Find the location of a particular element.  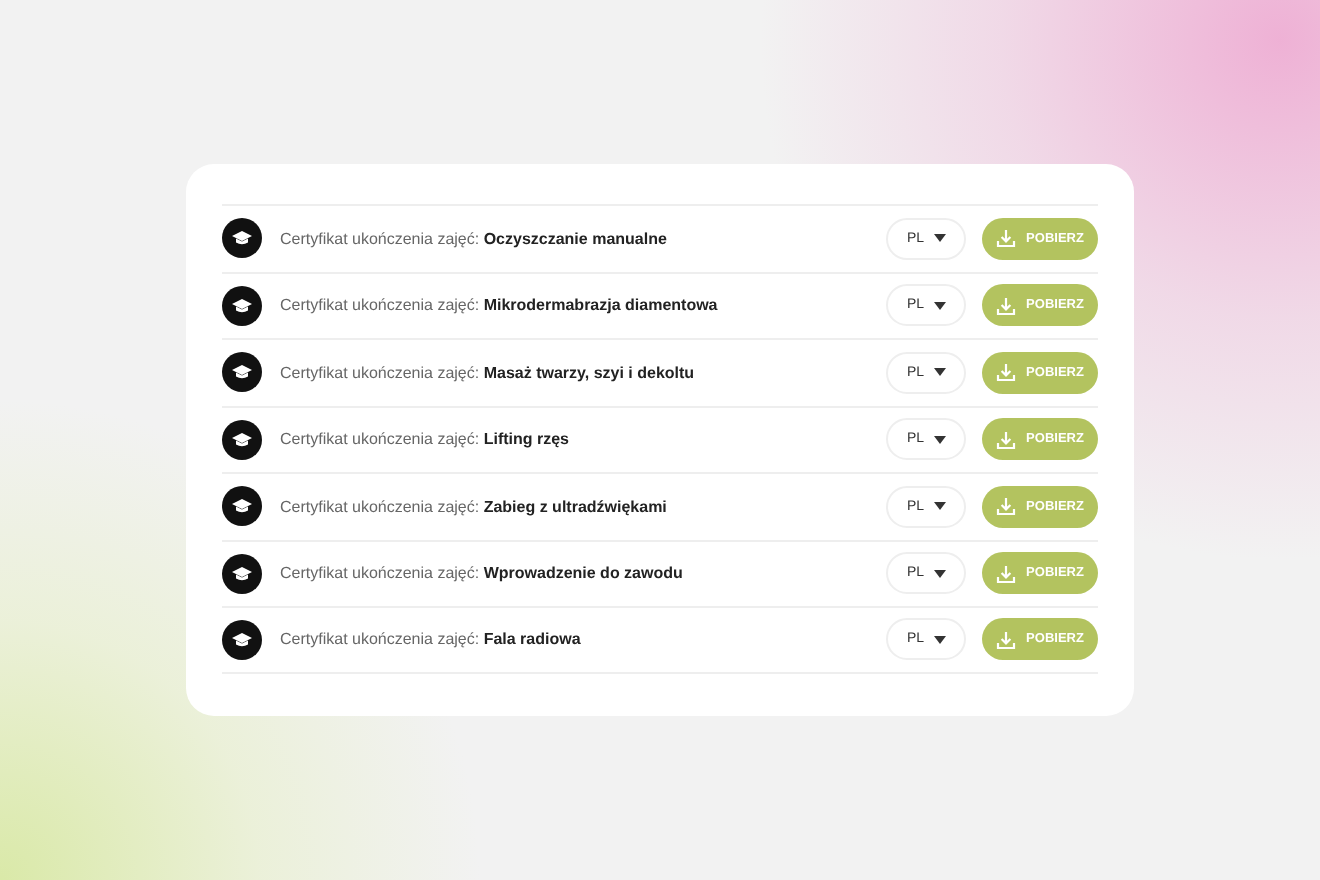

certificate-title: Certyfikat ukończenia zajęć: Mikrodermabrazja diamentowa is located at coordinates (500, 305).